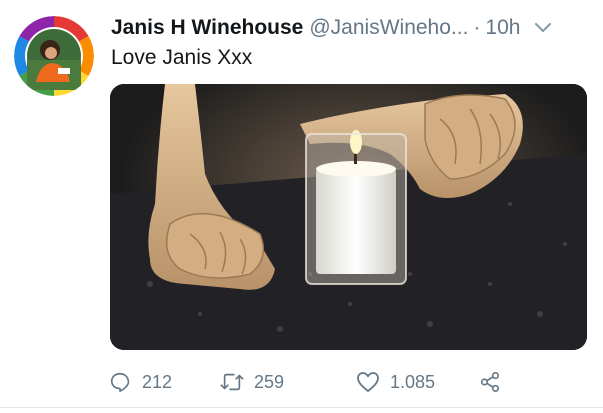 This screenshot has width=603, height=413. Describe the element at coordinates (413, 381) in the screenshot. I see `like-count: 1.085` at that location.